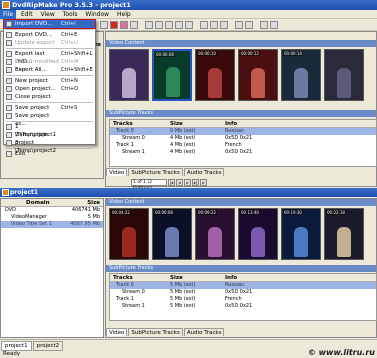 This screenshot has width=377, height=358. Describe the element at coordinates (52, 217) in the screenshot. I see `tree-item: VideoManager 5 Mb` at that location.